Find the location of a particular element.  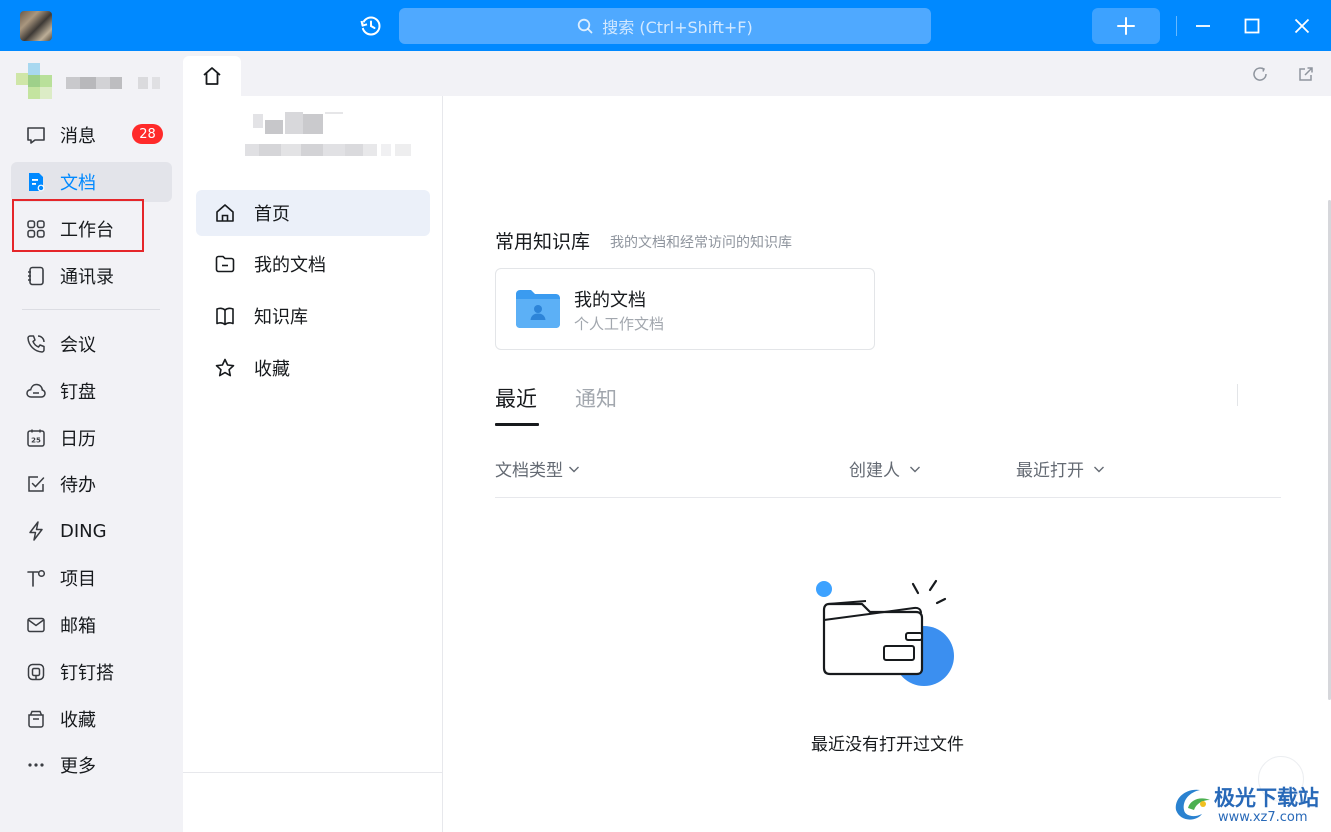

knowledge-base-card: 我的文档 个人工作文档 is located at coordinates (685, 309).